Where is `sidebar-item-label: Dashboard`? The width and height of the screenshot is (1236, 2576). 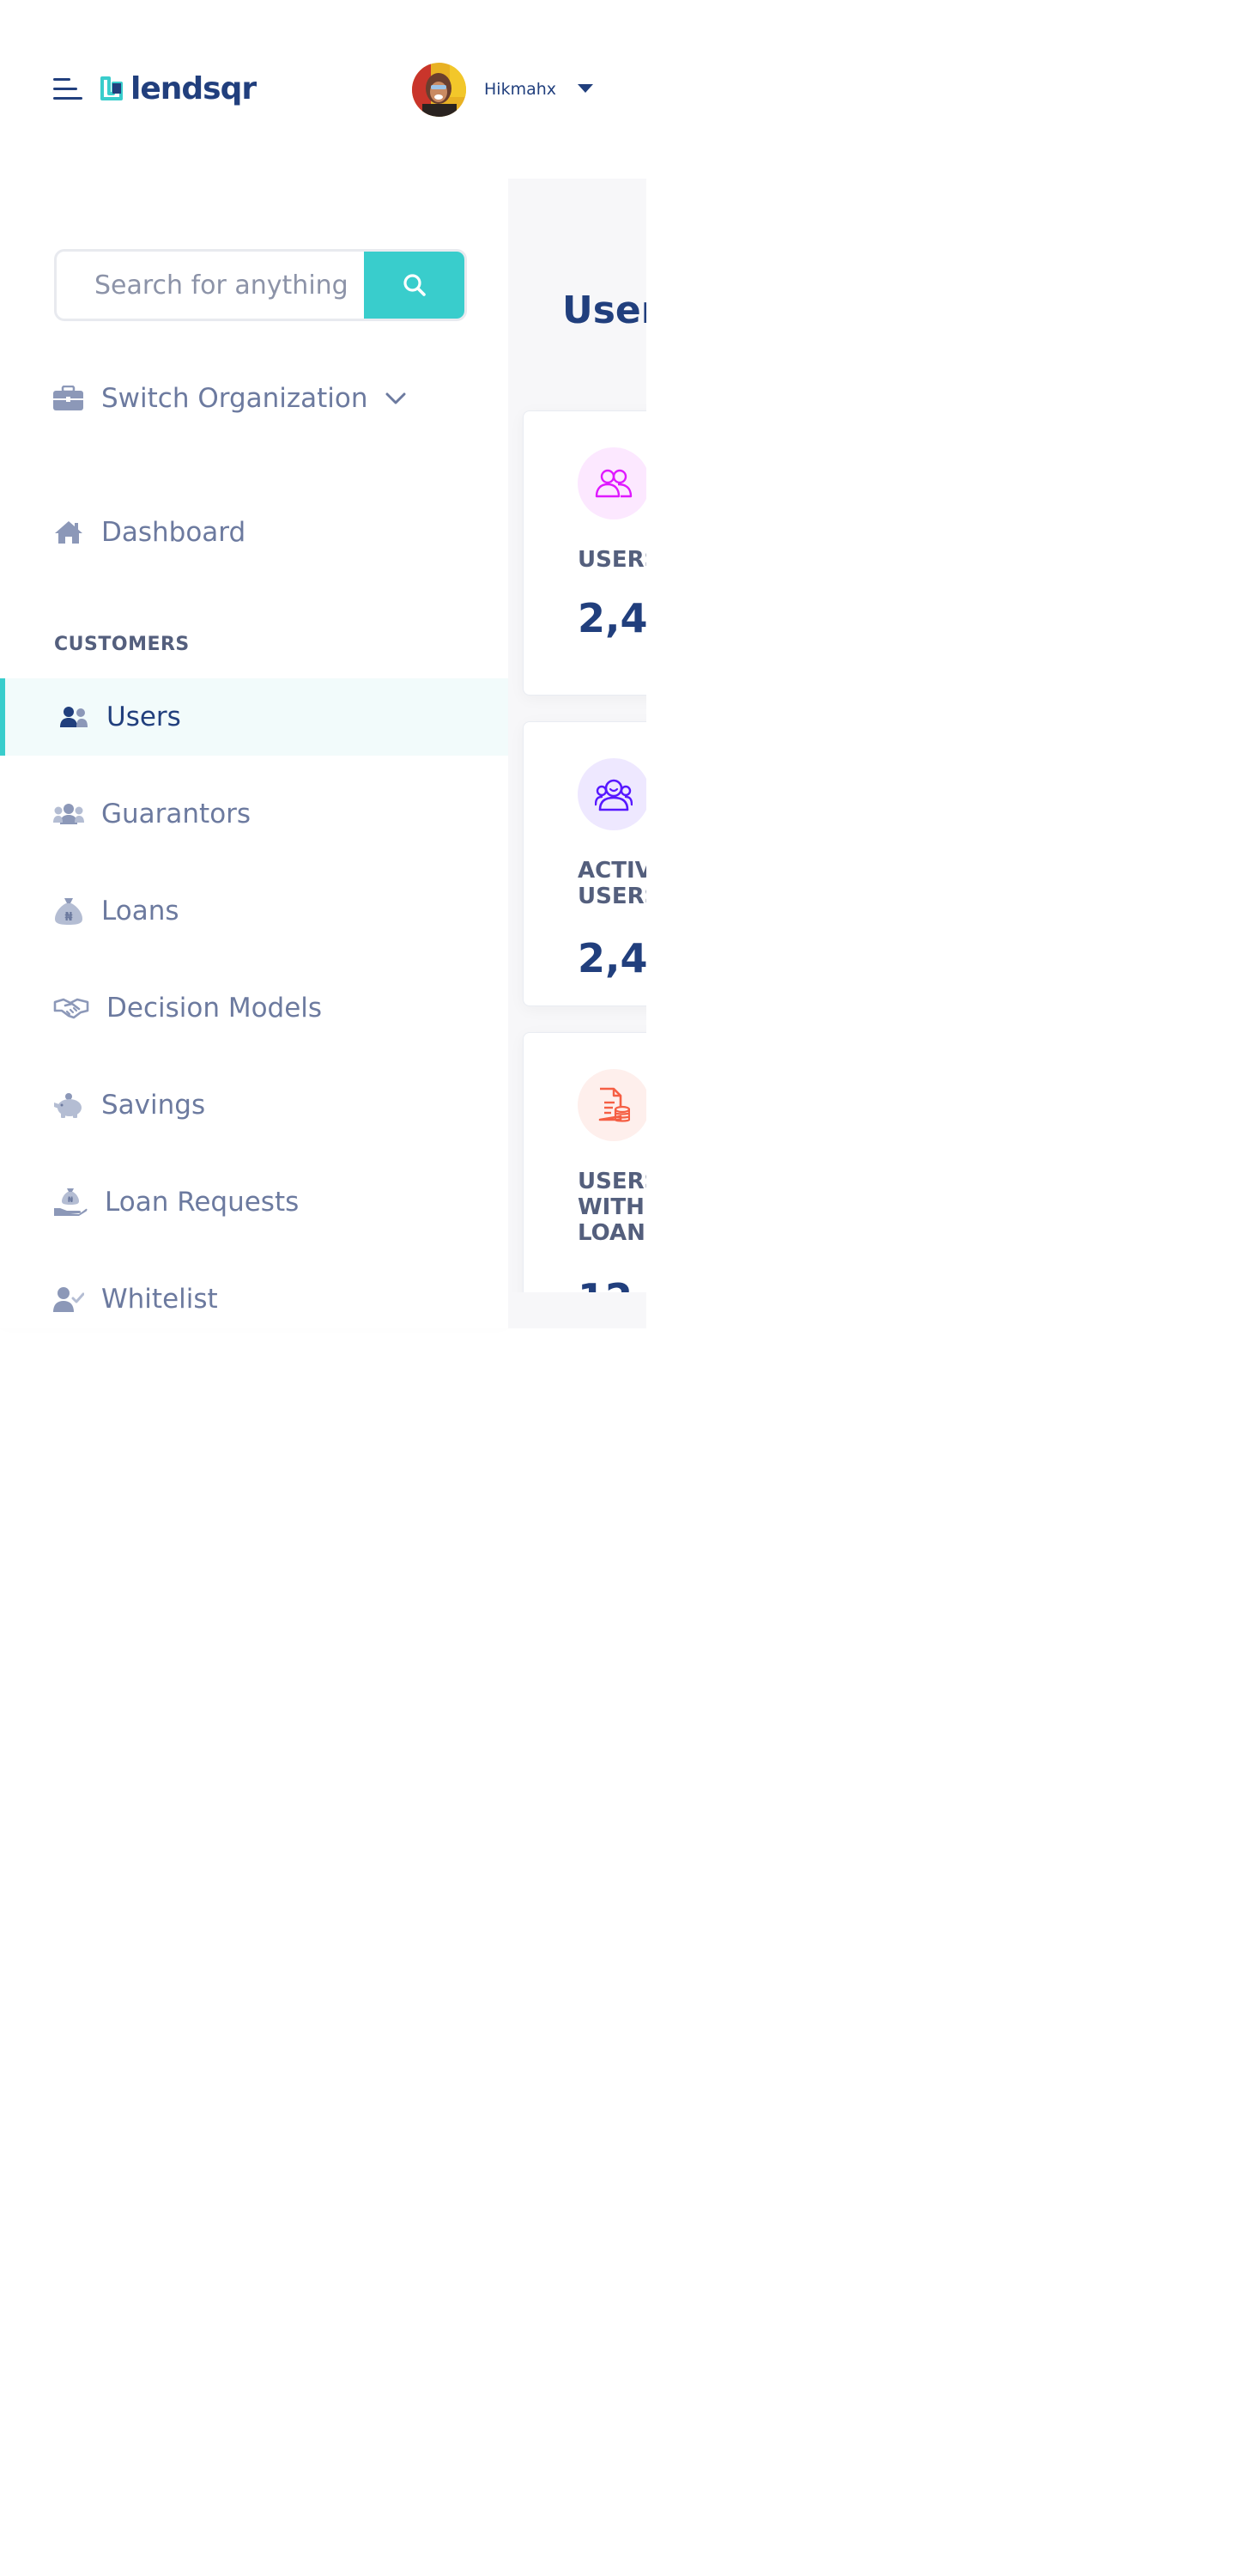
sidebar-item-label: Dashboard is located at coordinates (173, 532).